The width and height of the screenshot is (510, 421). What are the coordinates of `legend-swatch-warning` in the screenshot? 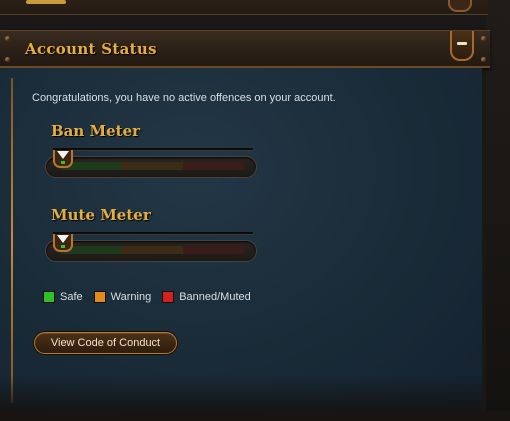 It's located at (99, 297).